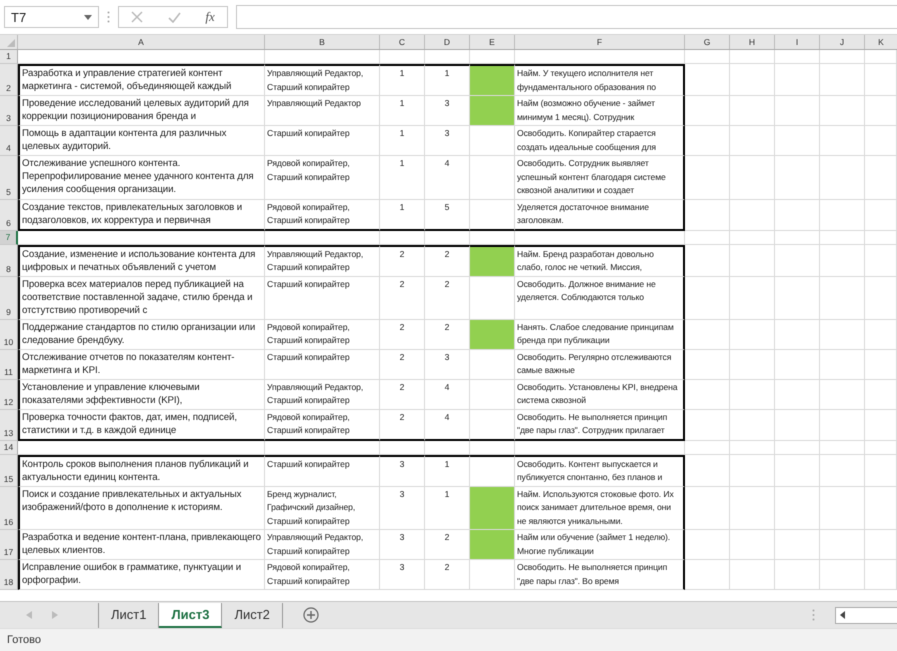  I want to click on table-cell: Разработка и управление стратегией контент маркетинга - системой, объединяющей каждый, so click(141, 80).